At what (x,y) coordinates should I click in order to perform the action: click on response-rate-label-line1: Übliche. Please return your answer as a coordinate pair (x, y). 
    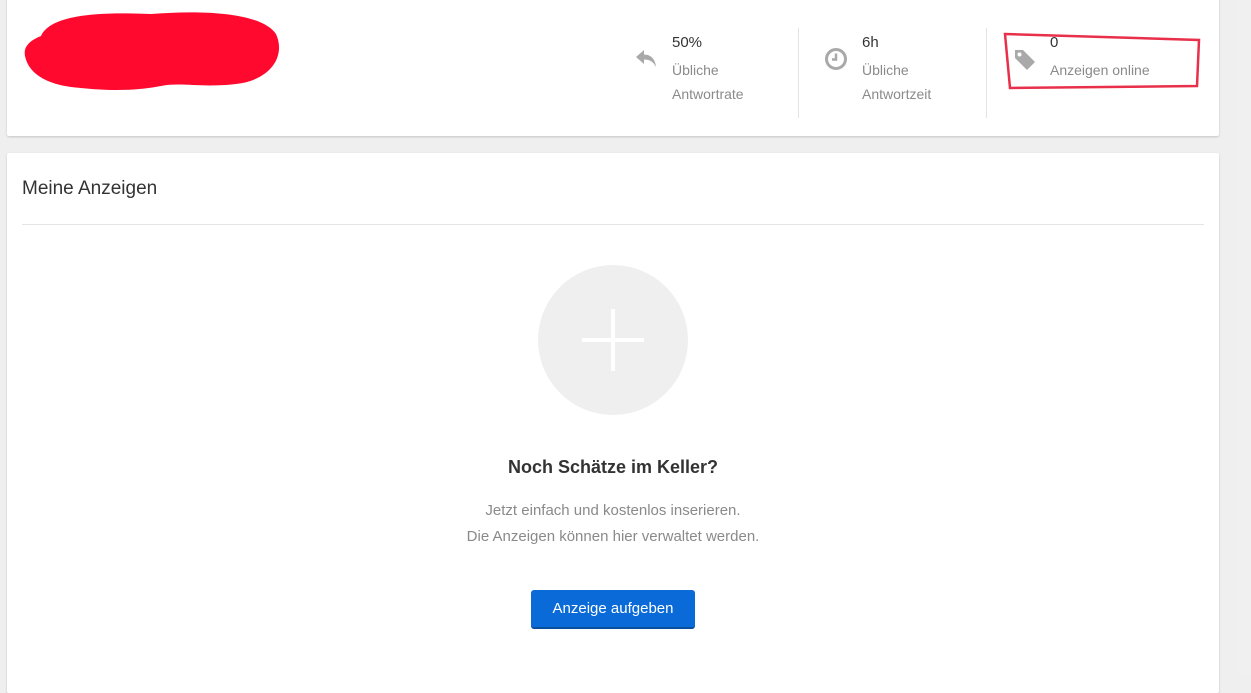
    Looking at the image, I should click on (695, 70).